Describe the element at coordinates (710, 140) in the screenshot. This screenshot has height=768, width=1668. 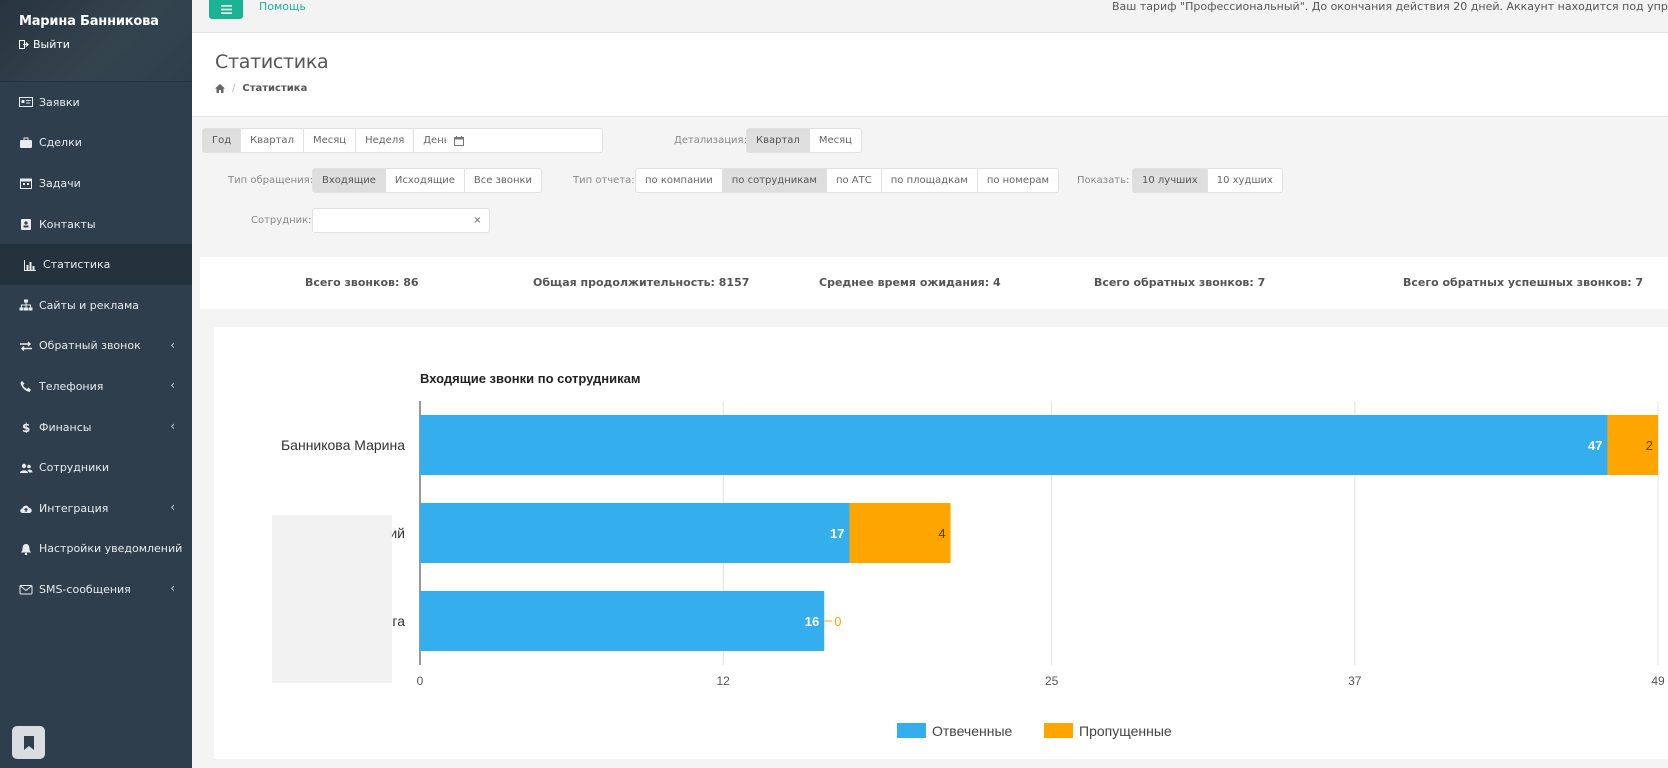
I see `detail-label: Детализация:` at that location.